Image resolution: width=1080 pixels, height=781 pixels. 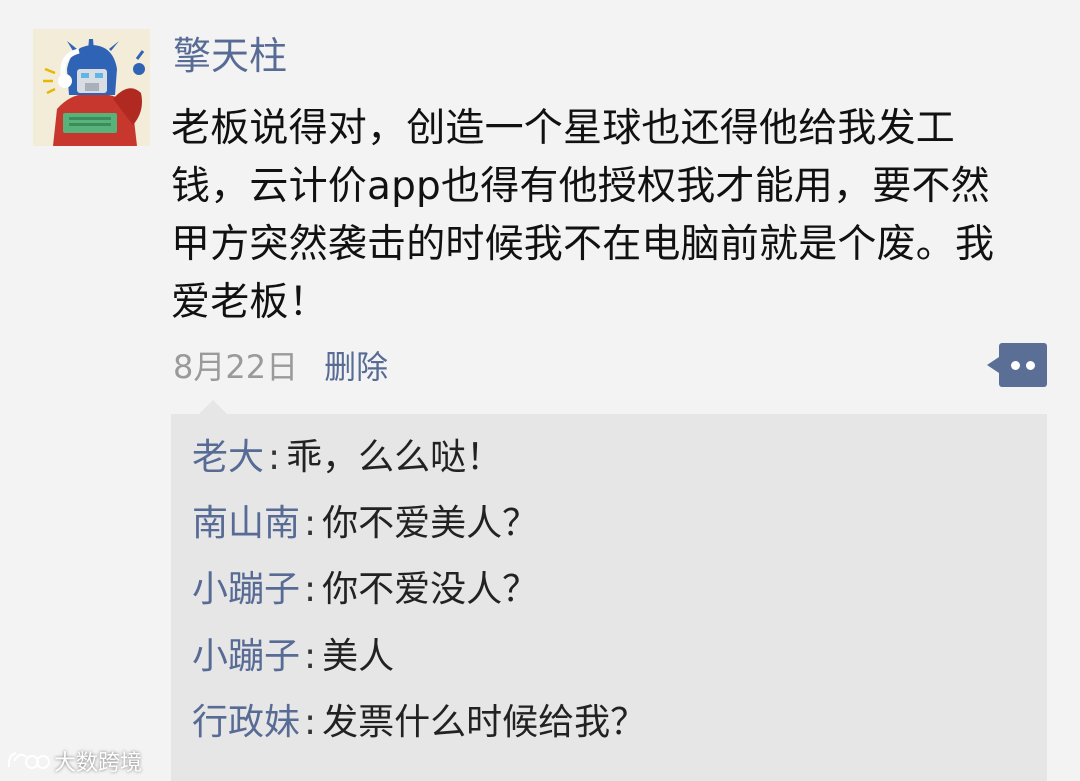 I want to click on comment-item: 小蹦子: 美人, so click(x=293, y=657).